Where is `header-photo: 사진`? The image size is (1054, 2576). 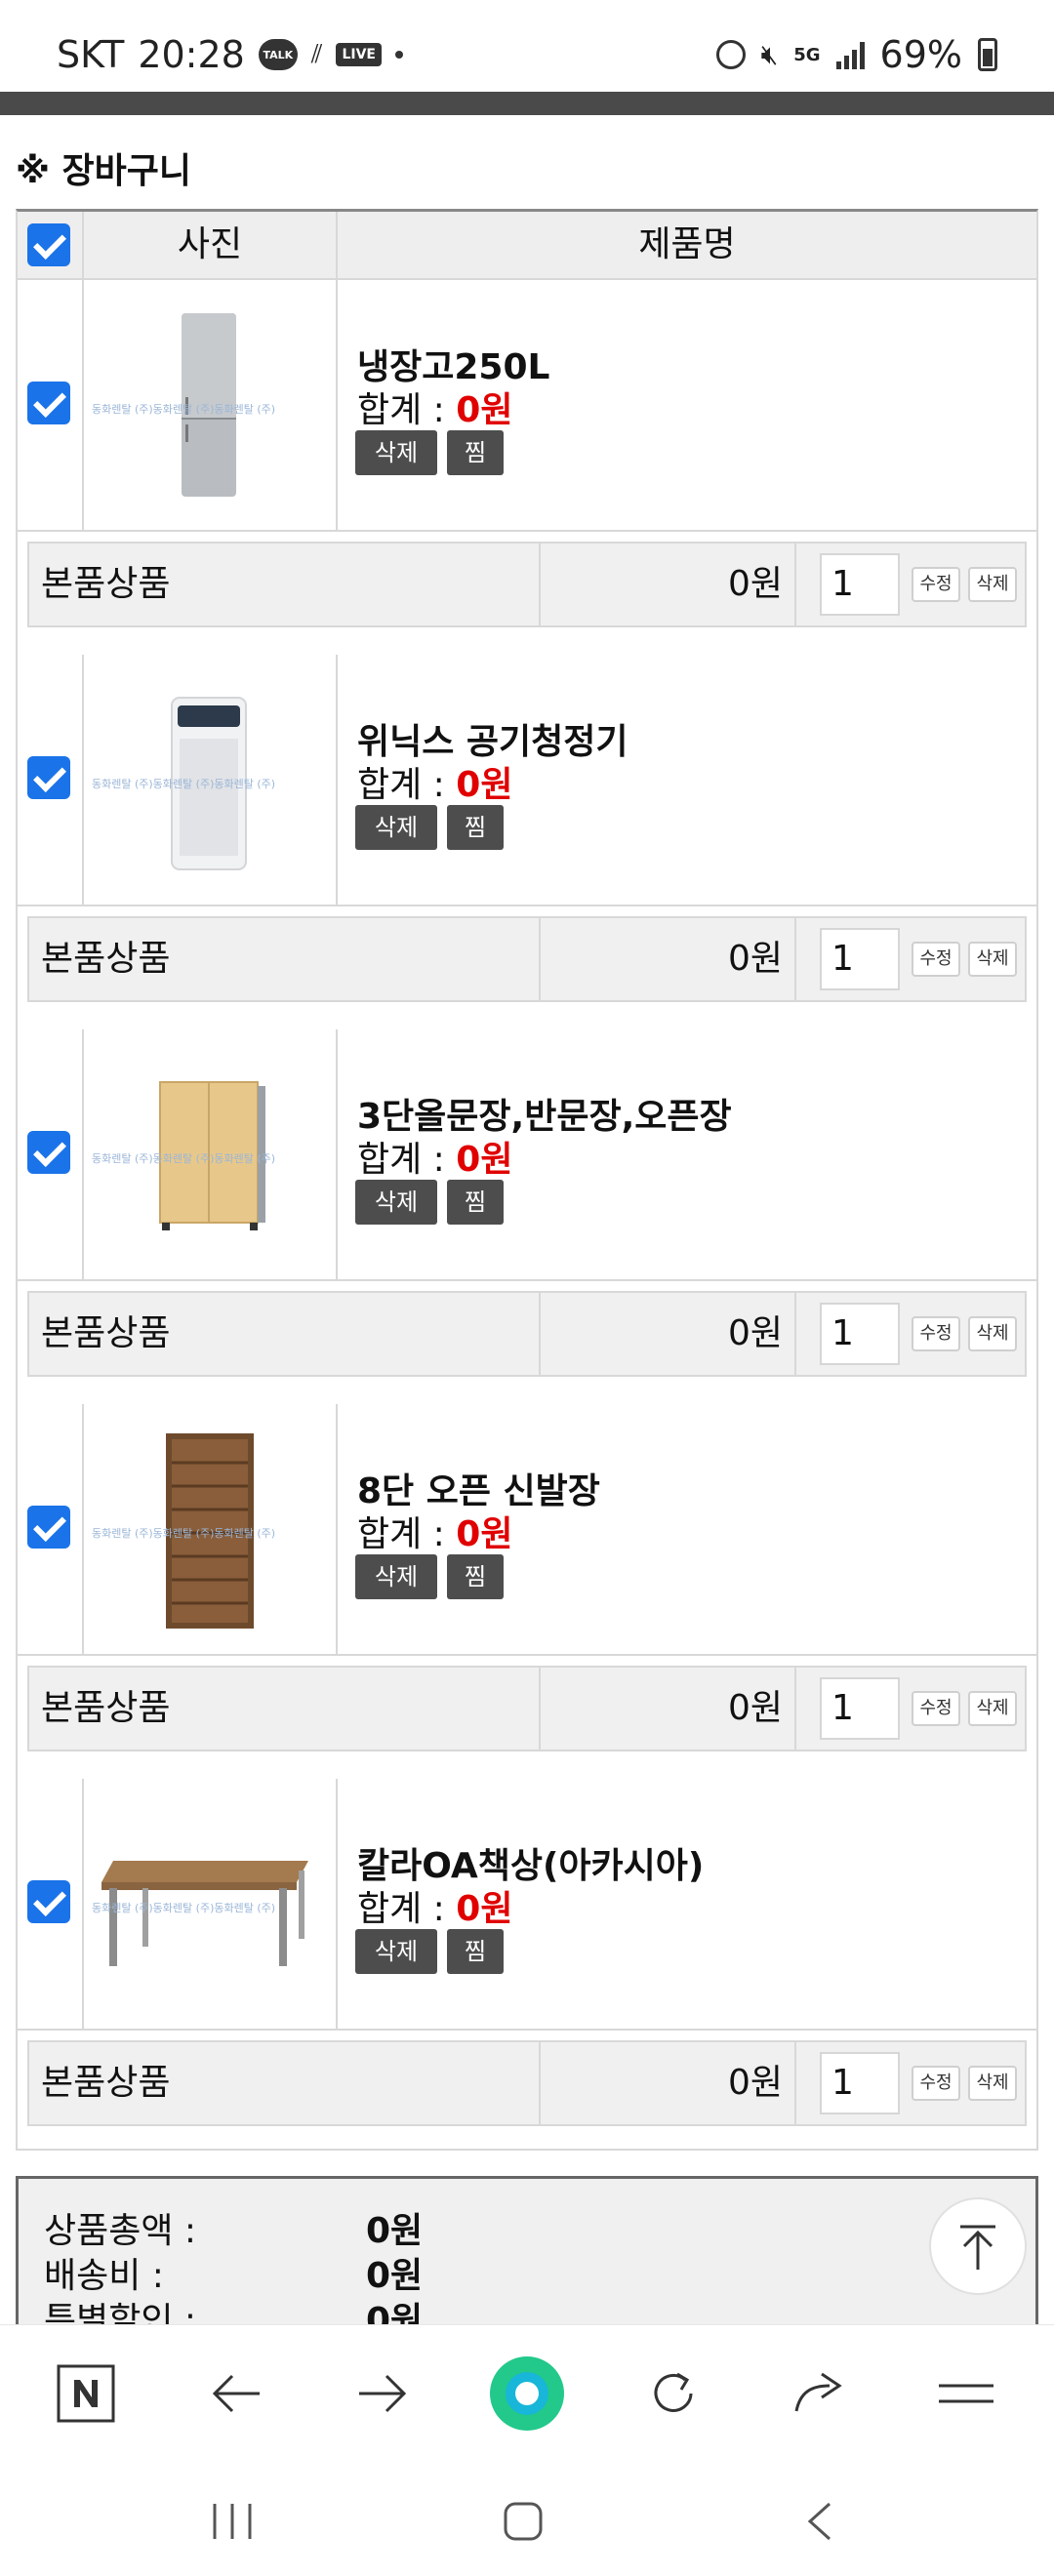 header-photo: 사진 is located at coordinates (211, 245).